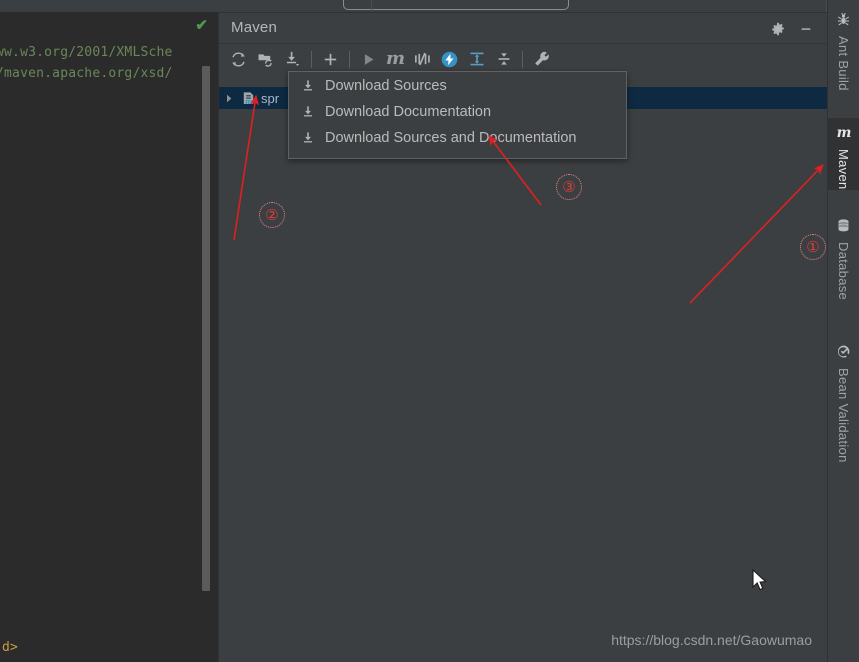 This screenshot has width=859, height=662. Describe the element at coordinates (523, 28) in the screenshot. I see `maven-tool-window-header: Maven` at that location.